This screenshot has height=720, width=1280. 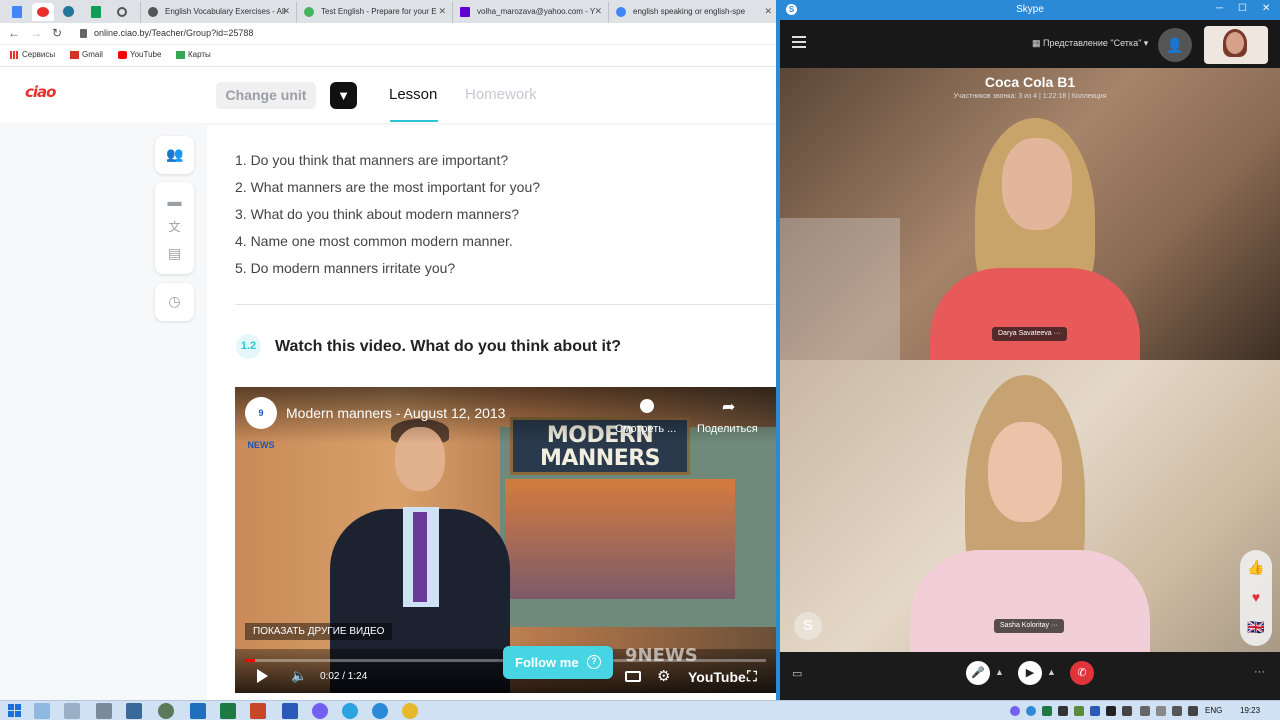 What do you see at coordinates (123, 12) in the screenshot?
I see `pinned-tab-block` at bounding box center [123, 12].